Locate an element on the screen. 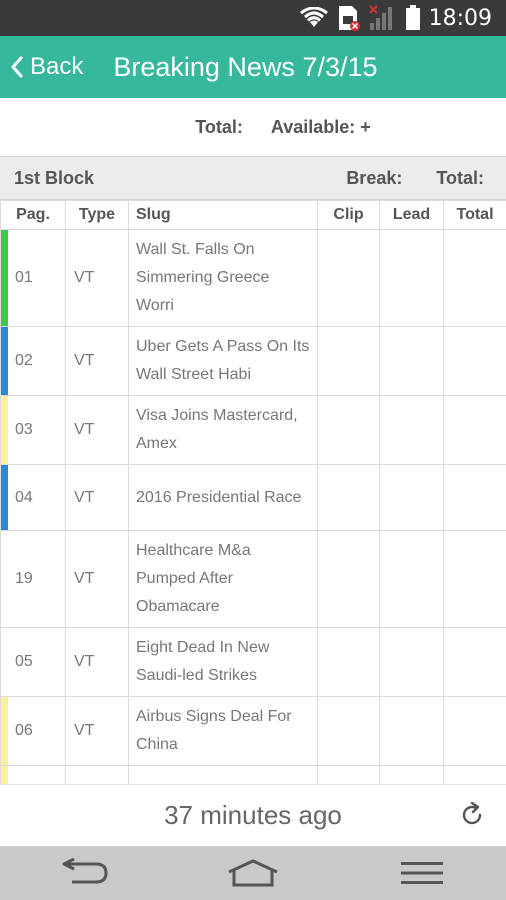  nav-home-button is located at coordinates (253, 873).